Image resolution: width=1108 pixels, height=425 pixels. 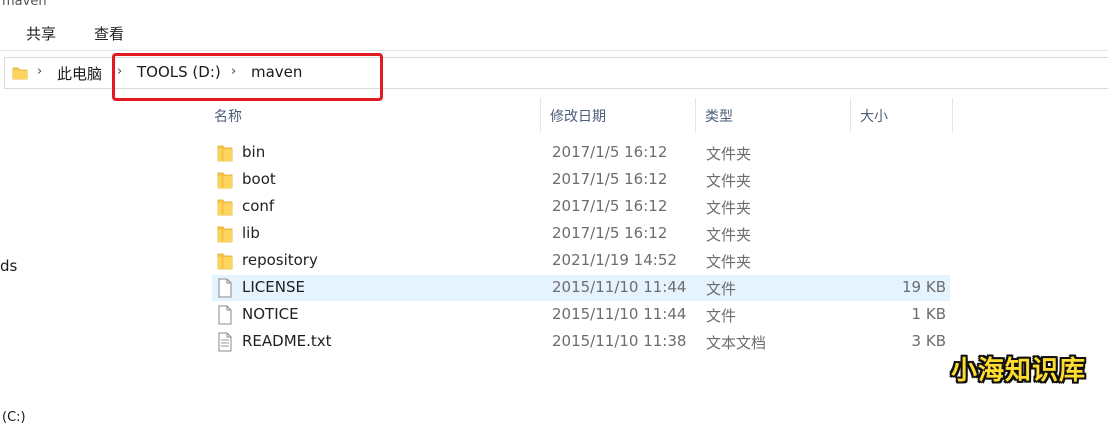 What do you see at coordinates (928, 341) in the screenshot?
I see `file-size: 3 KB` at bounding box center [928, 341].